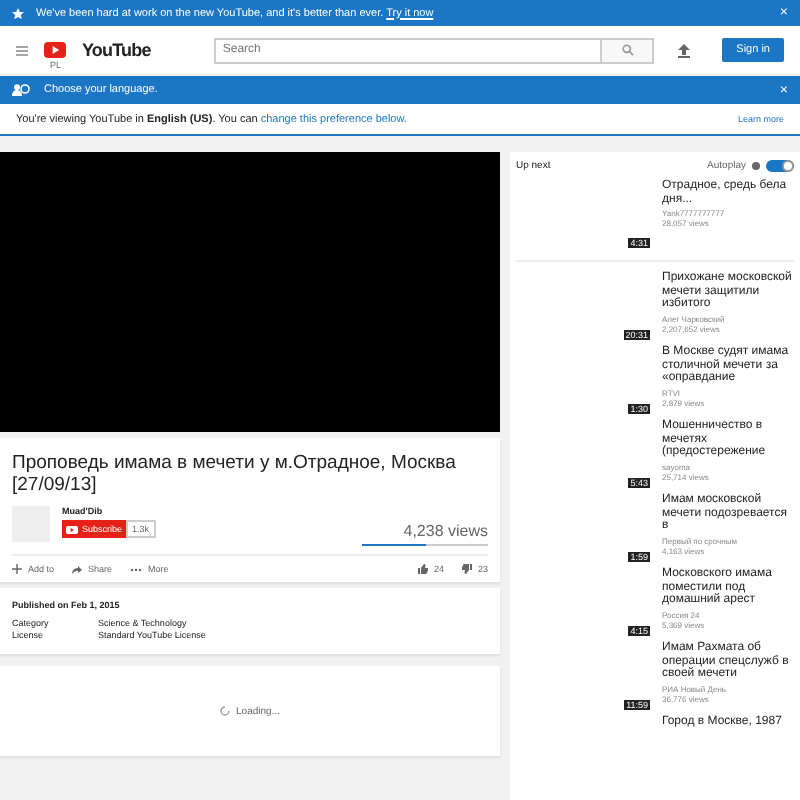  I want to click on play-icon, so click(72, 529).